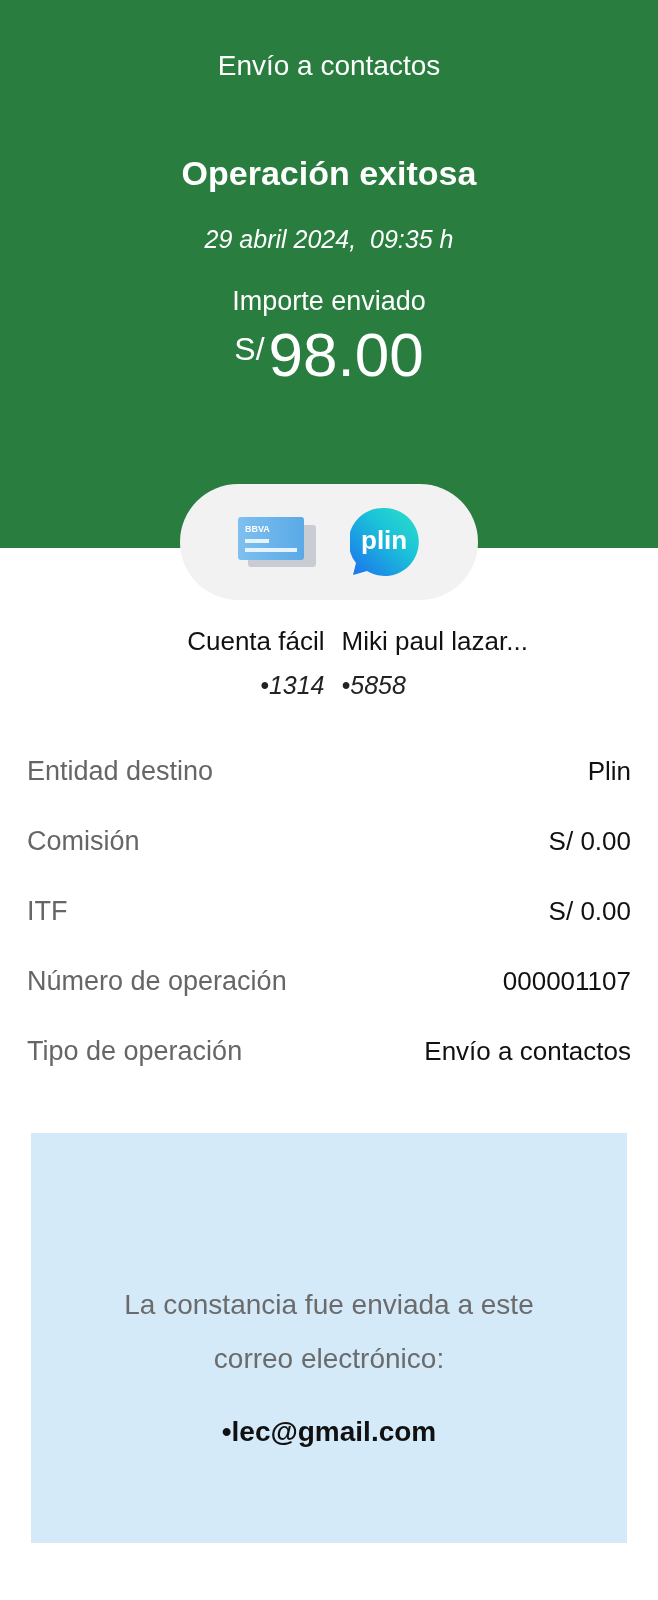  What do you see at coordinates (329, 239) in the screenshot?
I see `date-time: 29 abril 2024, 09:35 h` at bounding box center [329, 239].